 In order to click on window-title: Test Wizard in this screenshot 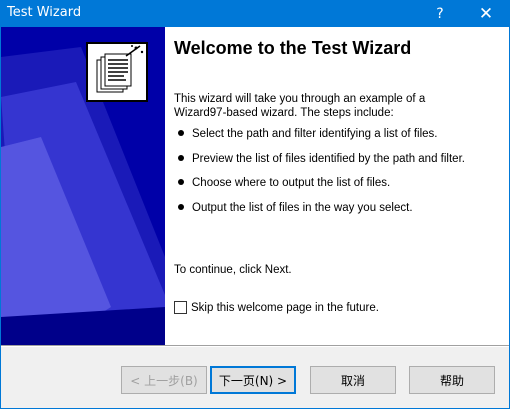, I will do `click(44, 12)`.